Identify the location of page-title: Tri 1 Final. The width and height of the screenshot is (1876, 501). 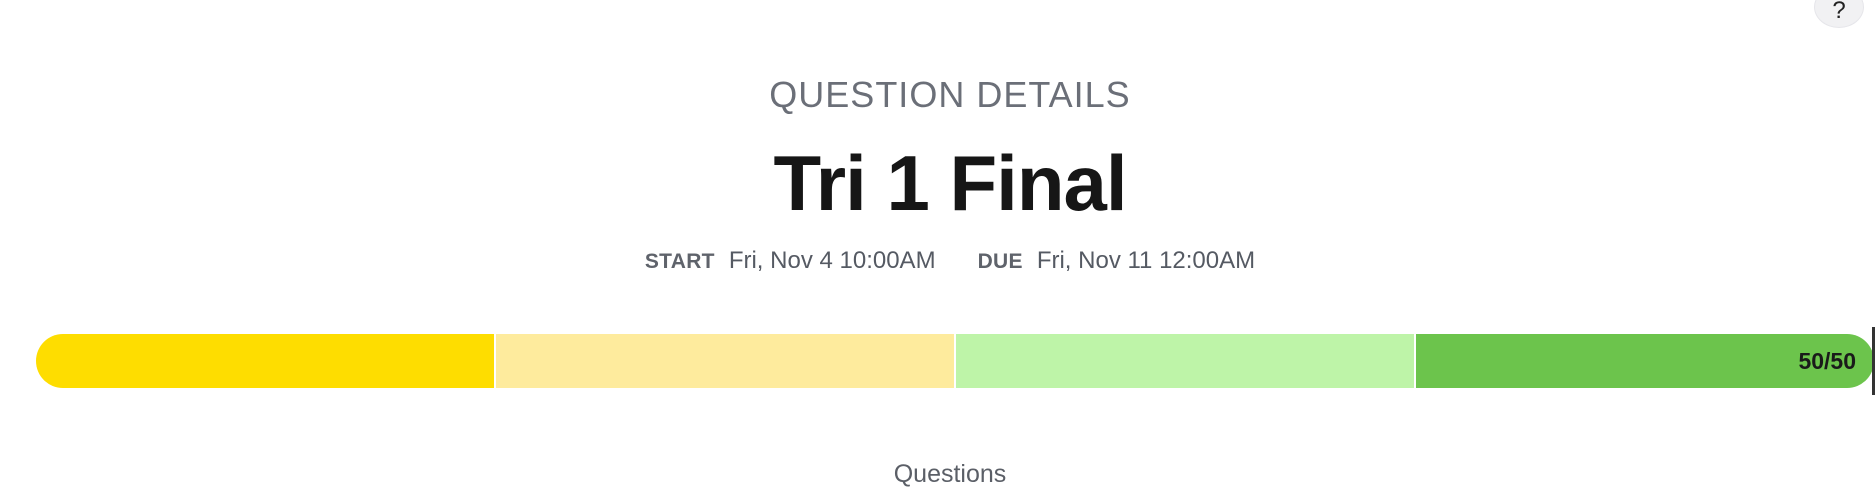
(950, 183).